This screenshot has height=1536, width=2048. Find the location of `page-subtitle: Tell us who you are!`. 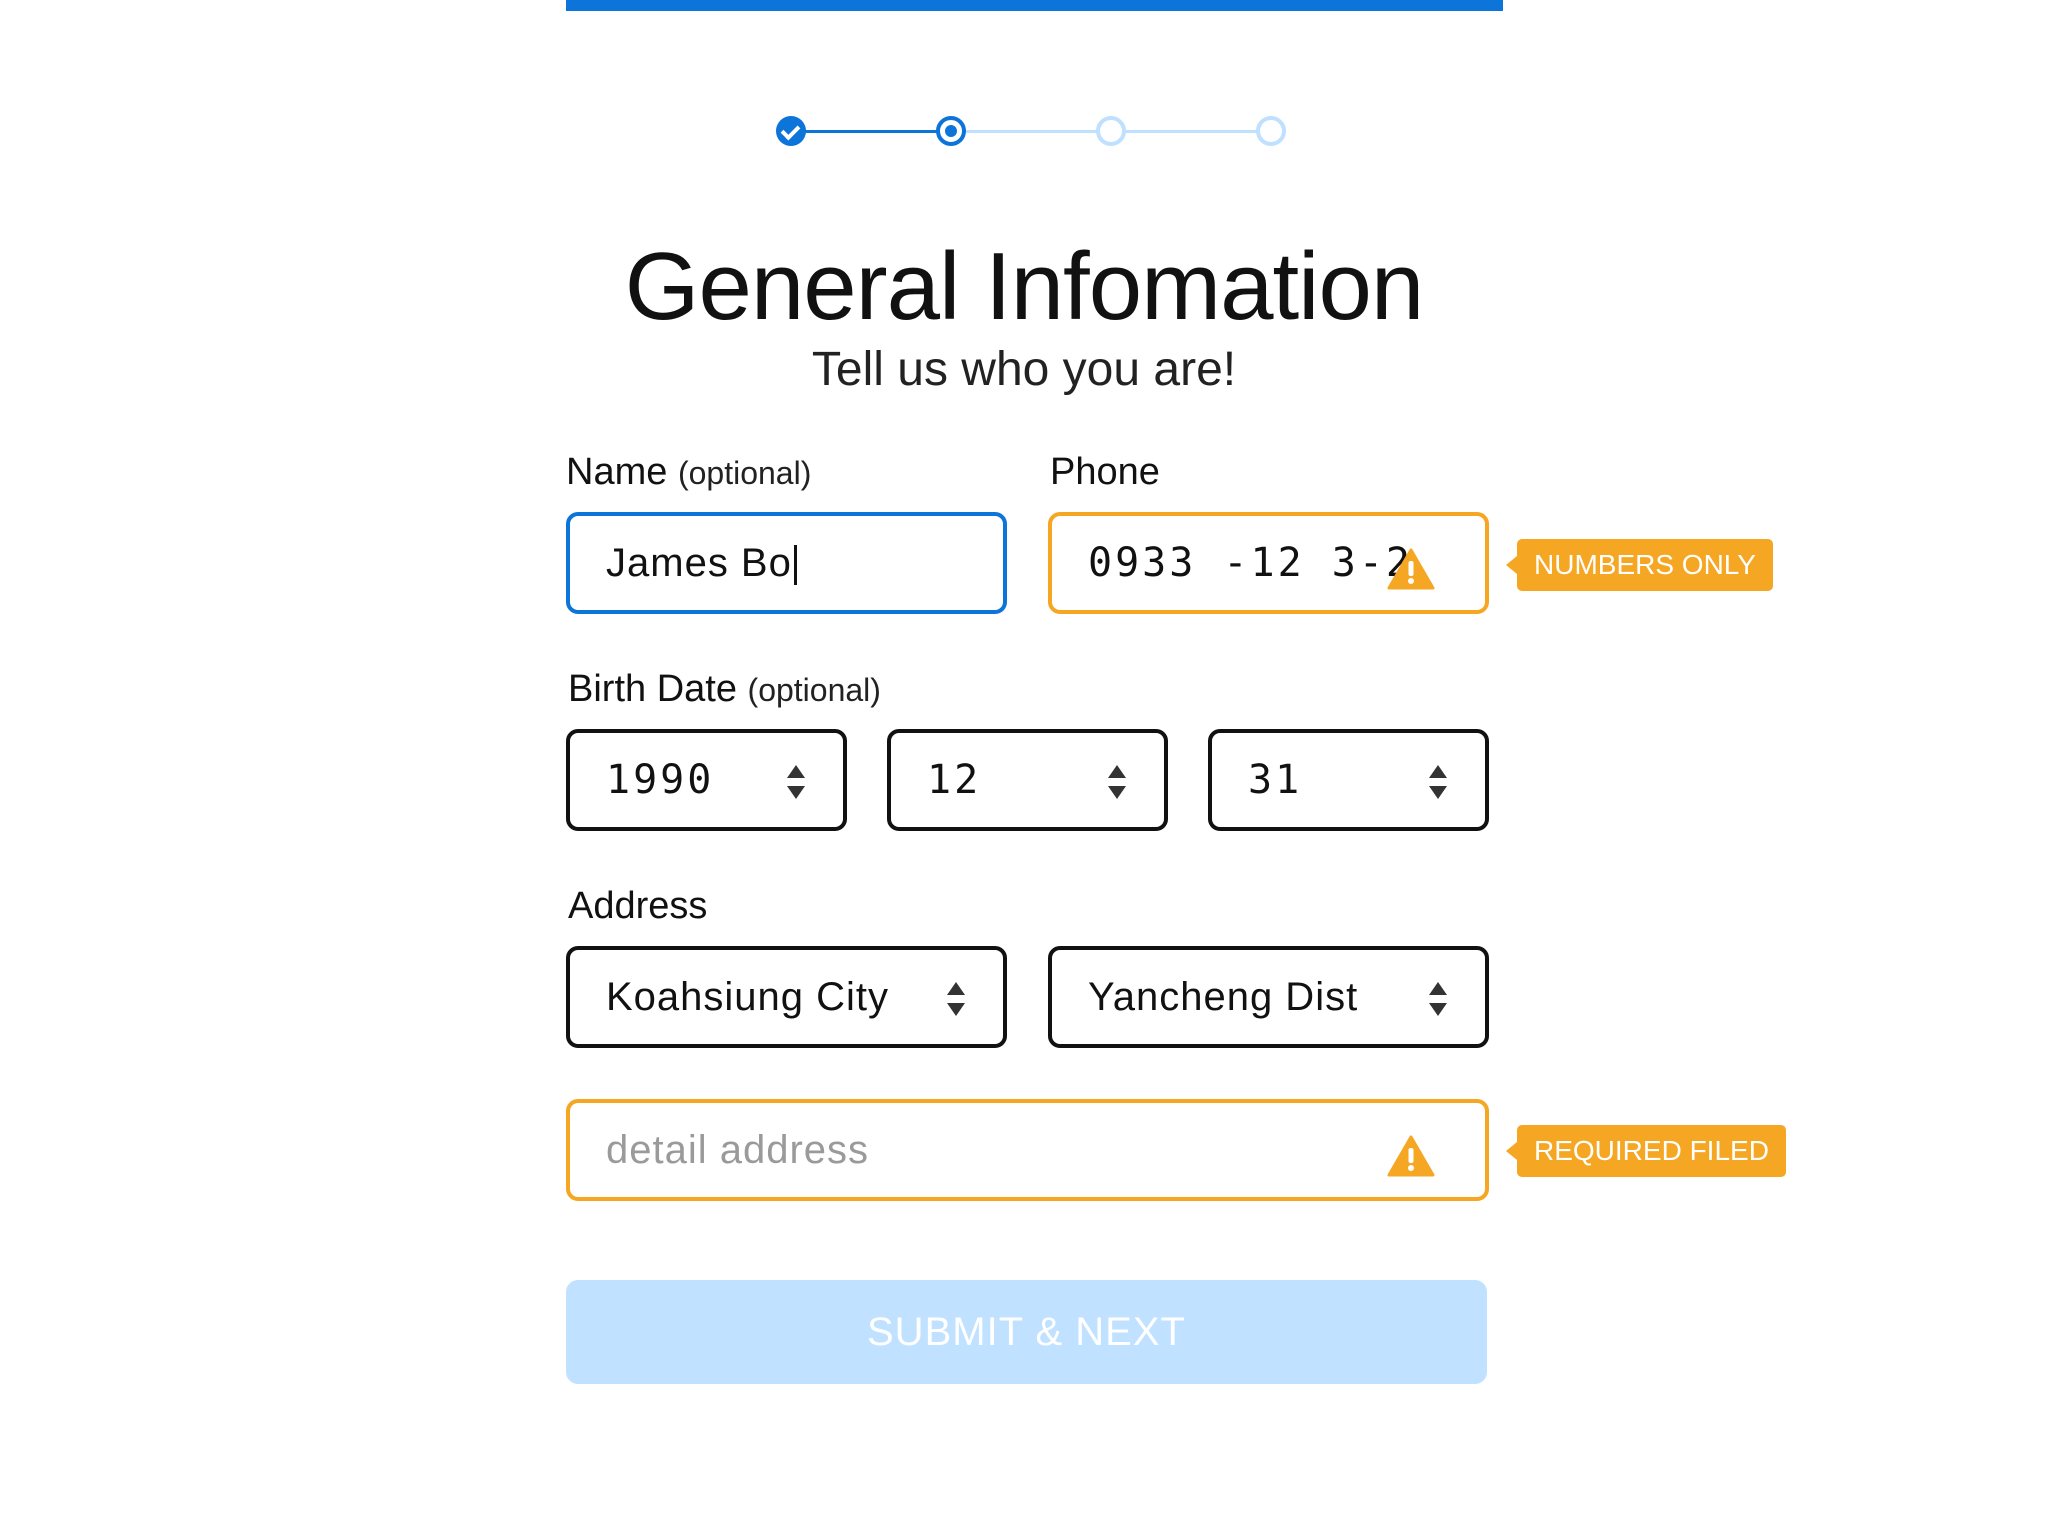

page-subtitle: Tell us who you are! is located at coordinates (1024, 369).